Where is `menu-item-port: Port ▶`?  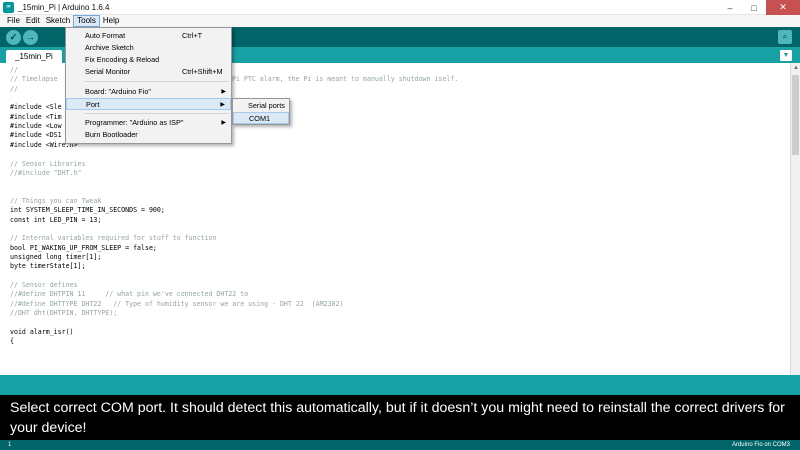 menu-item-port: Port ▶ is located at coordinates (148, 104).